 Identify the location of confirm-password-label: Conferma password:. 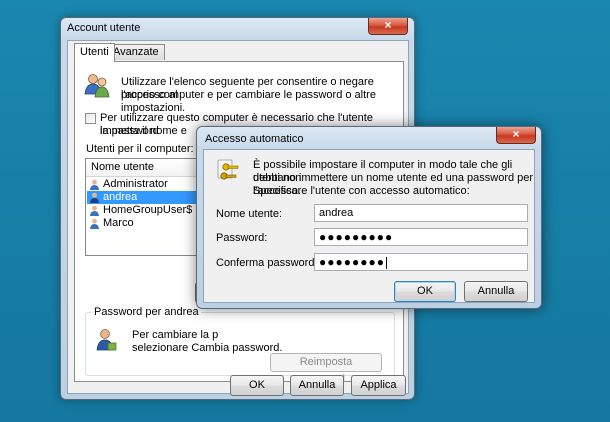
(267, 263).